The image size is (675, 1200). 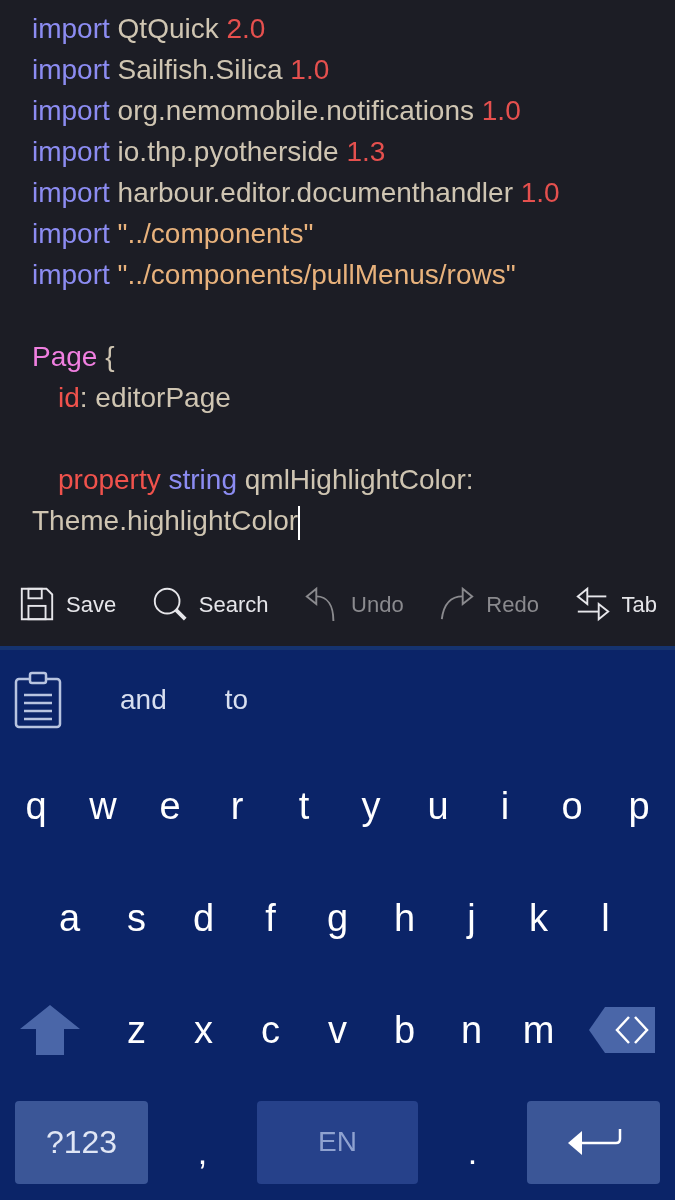 I want to click on code-token: org.nemomobile.notifications, so click(x=295, y=110).